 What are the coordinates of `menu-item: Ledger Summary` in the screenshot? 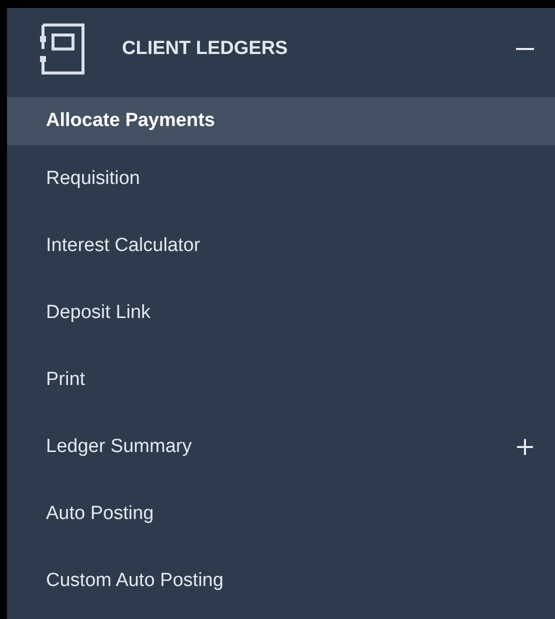 It's located at (281, 446).